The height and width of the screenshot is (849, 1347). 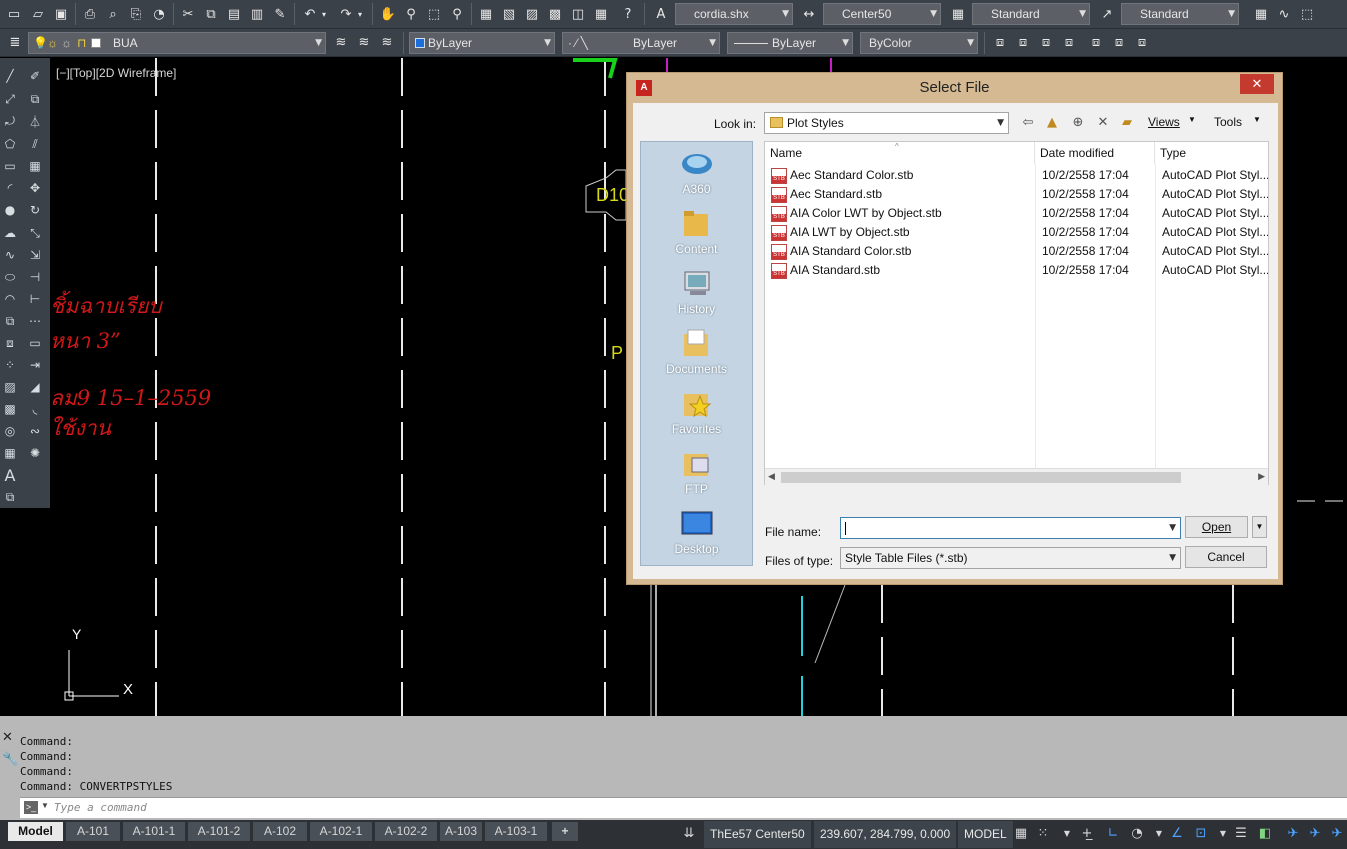 What do you see at coordinates (10, 760) in the screenshot?
I see `customize-wrench-icon: 🔧` at bounding box center [10, 760].